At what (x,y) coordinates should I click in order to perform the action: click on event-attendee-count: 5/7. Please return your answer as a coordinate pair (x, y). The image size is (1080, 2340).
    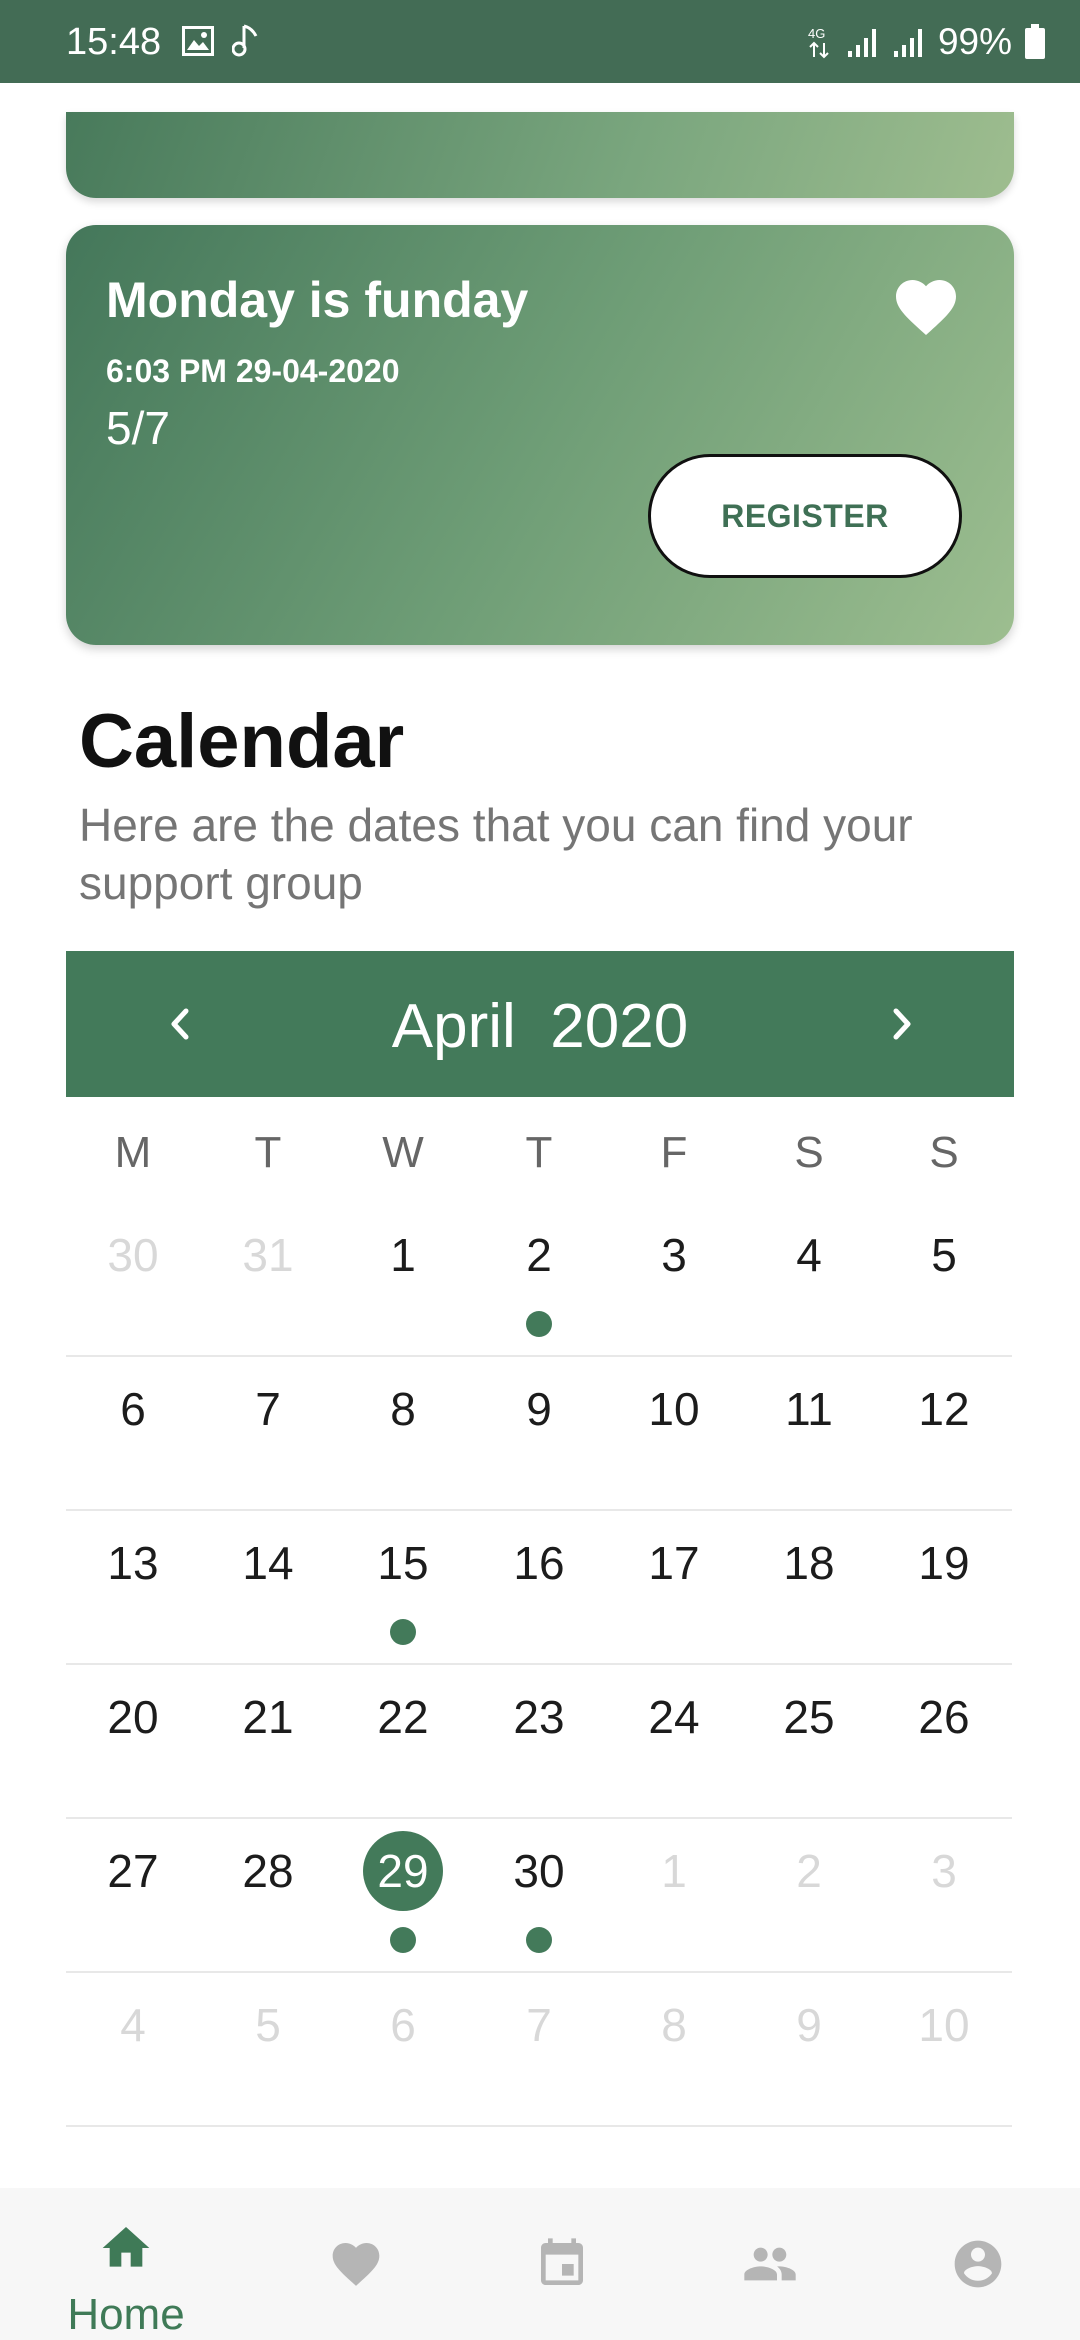
    Looking at the image, I should click on (138, 428).